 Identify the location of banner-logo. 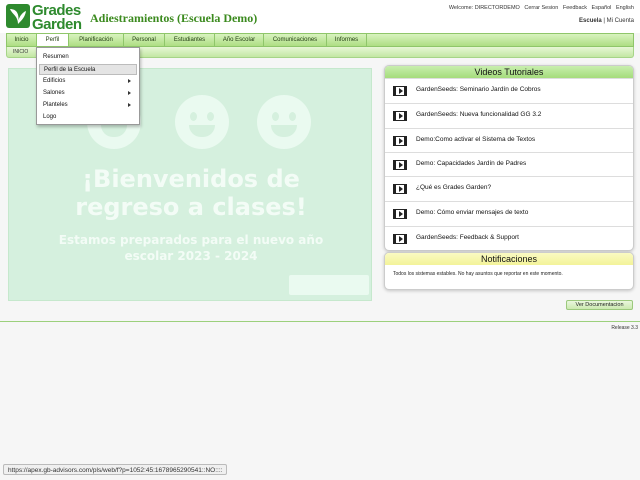
(329, 285).